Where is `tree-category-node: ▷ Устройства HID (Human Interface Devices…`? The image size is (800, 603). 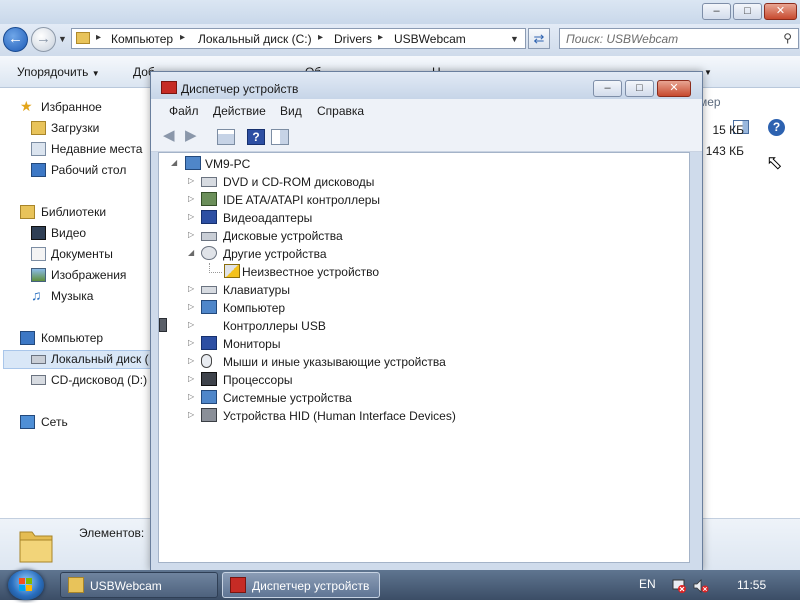
tree-category-node: ▷ Устройства HID (Human Interface Devices… is located at coordinates (419, 416).